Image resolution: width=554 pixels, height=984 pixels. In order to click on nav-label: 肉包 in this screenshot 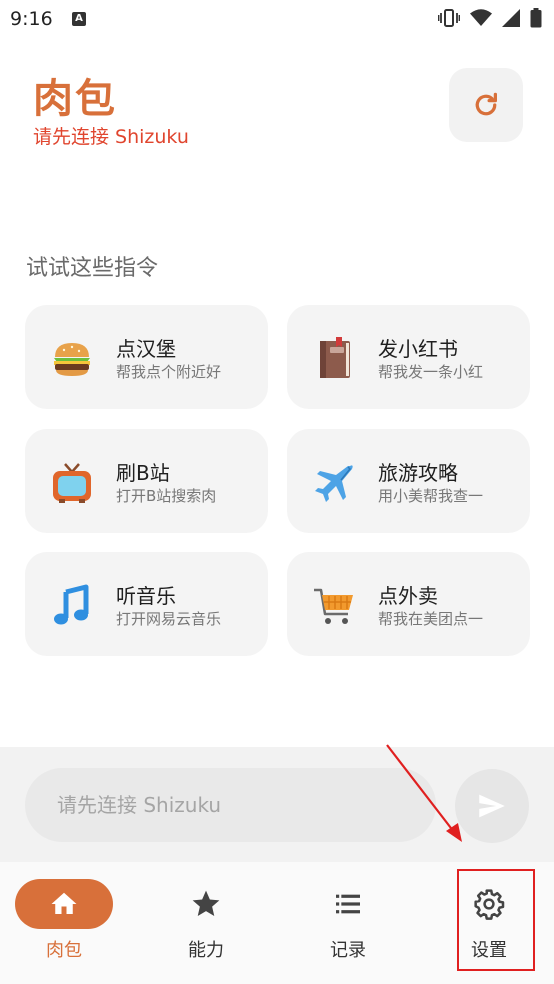, I will do `click(64, 950)`.